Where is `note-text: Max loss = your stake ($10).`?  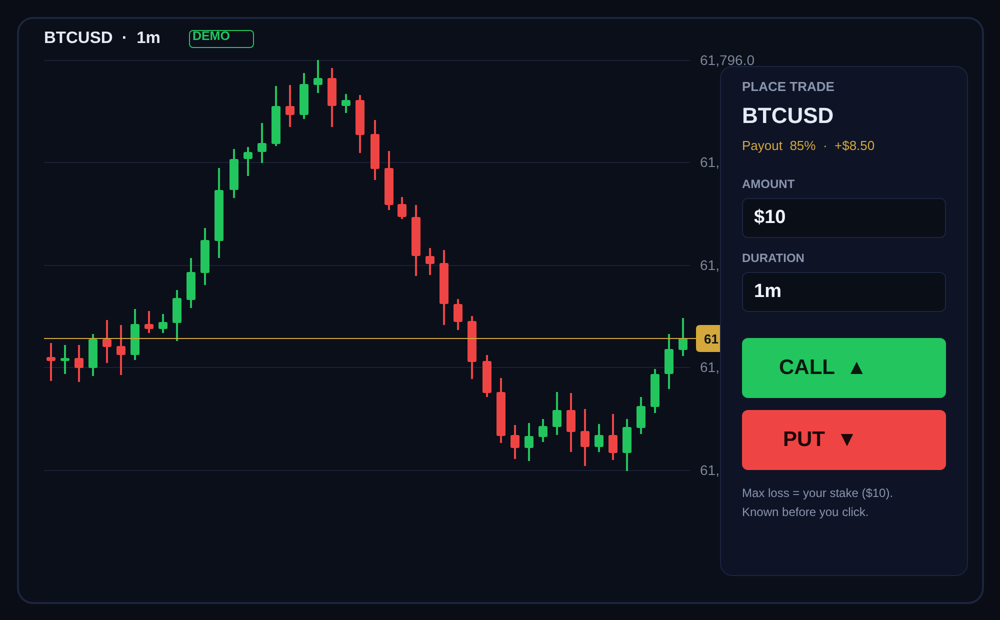 note-text: Max loss = your stake ($10). is located at coordinates (818, 493).